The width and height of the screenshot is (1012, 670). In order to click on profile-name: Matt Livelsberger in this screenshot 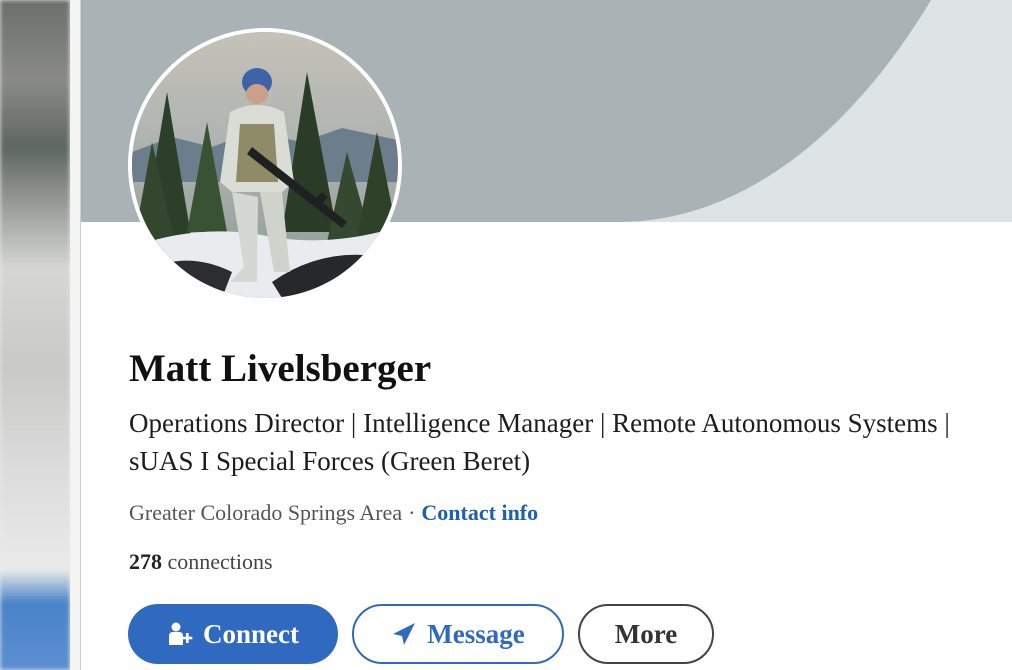, I will do `click(280, 368)`.